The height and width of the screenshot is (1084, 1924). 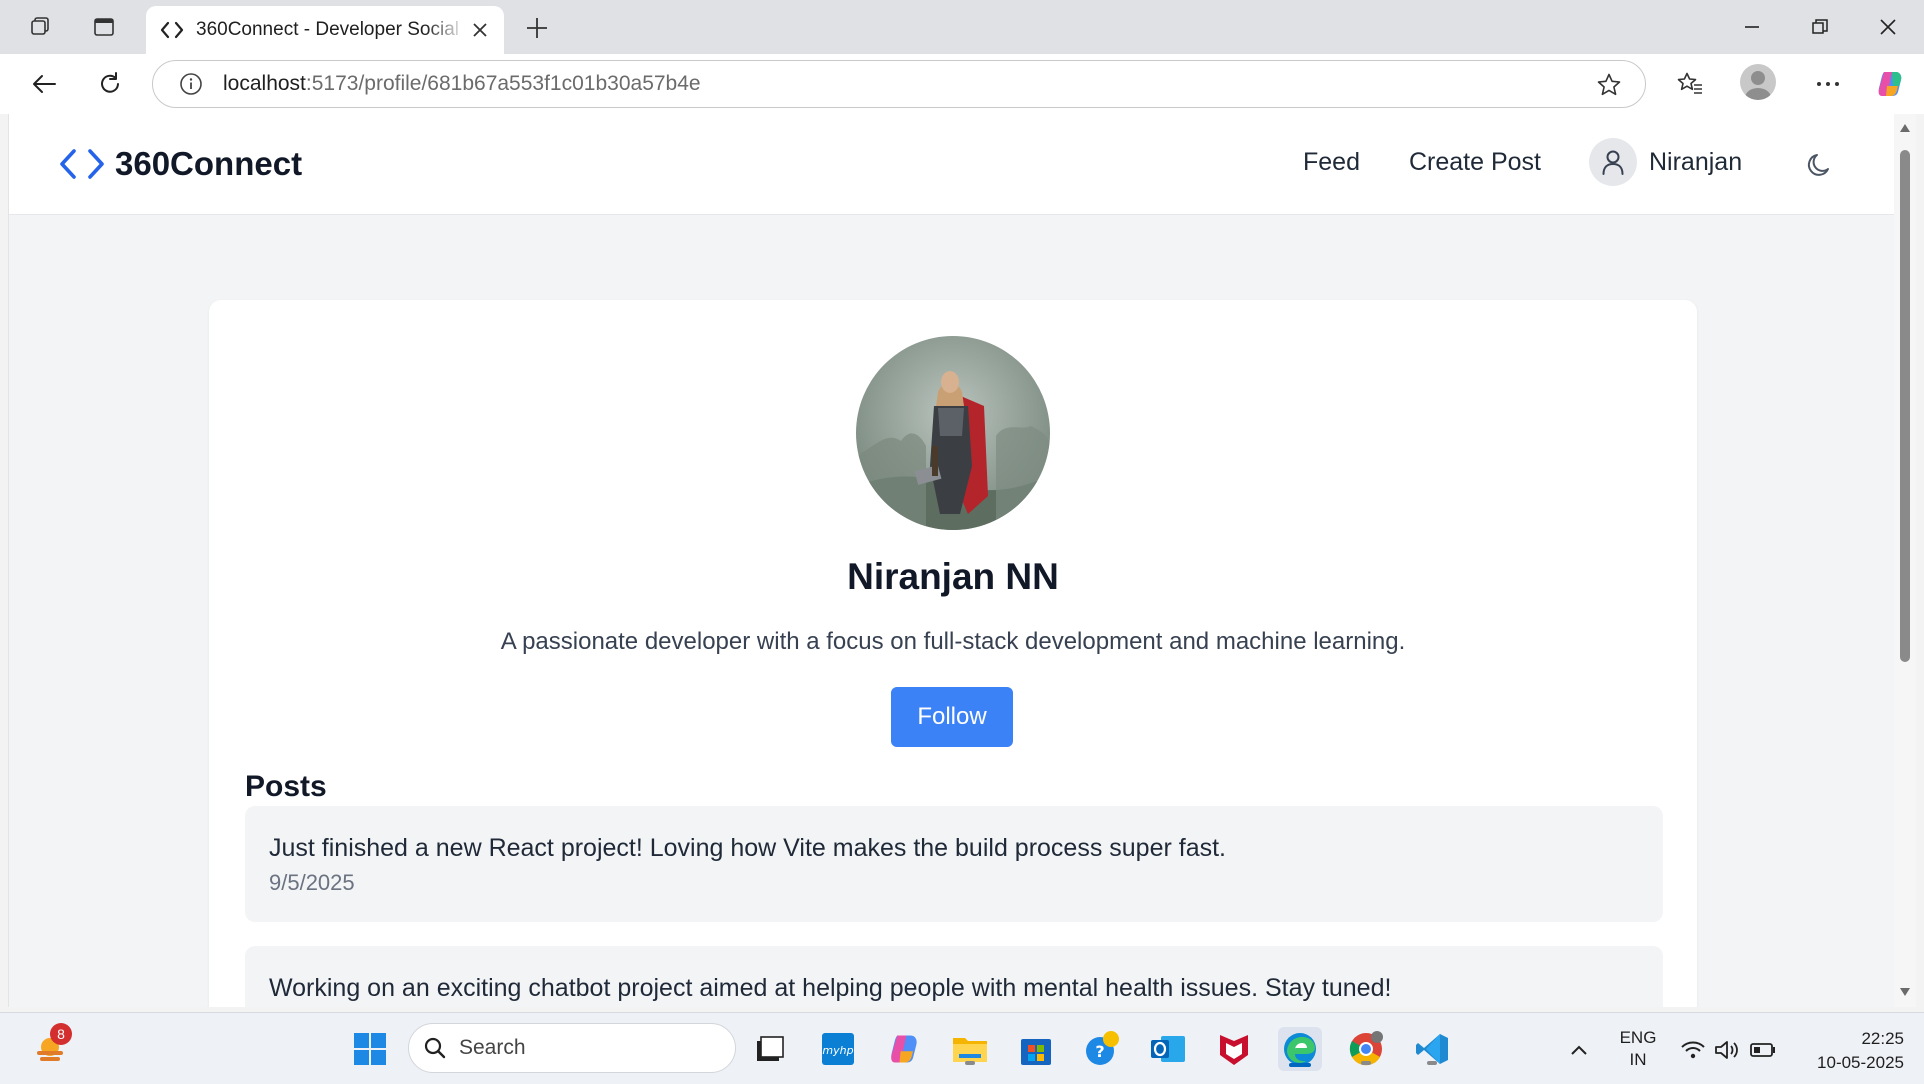 I want to click on refresh-icon, so click(x=110, y=84).